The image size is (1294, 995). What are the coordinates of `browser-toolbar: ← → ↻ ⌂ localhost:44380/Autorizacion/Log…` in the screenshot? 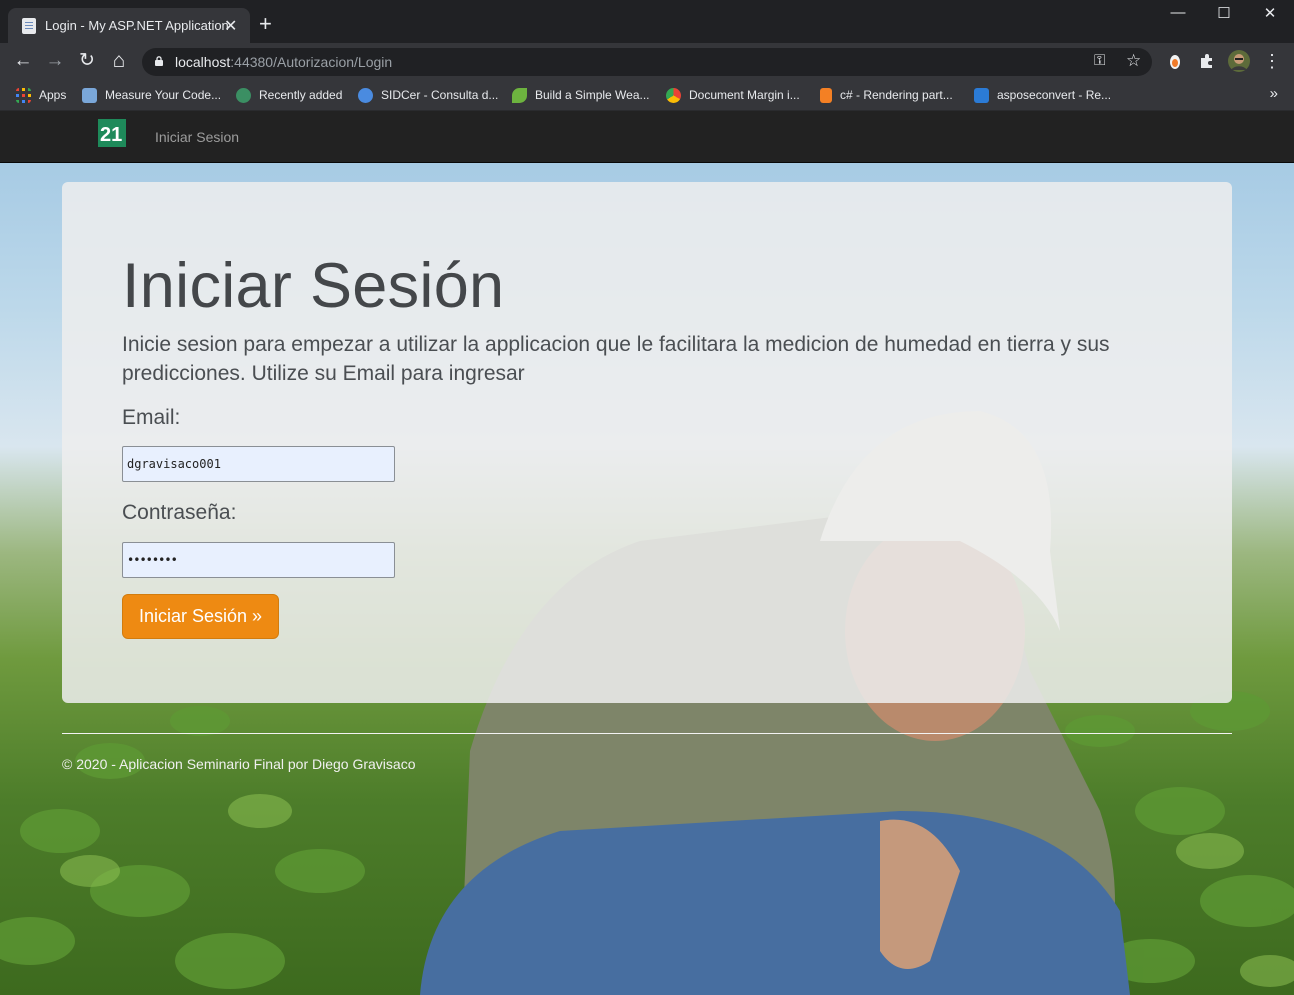 It's located at (647, 61).